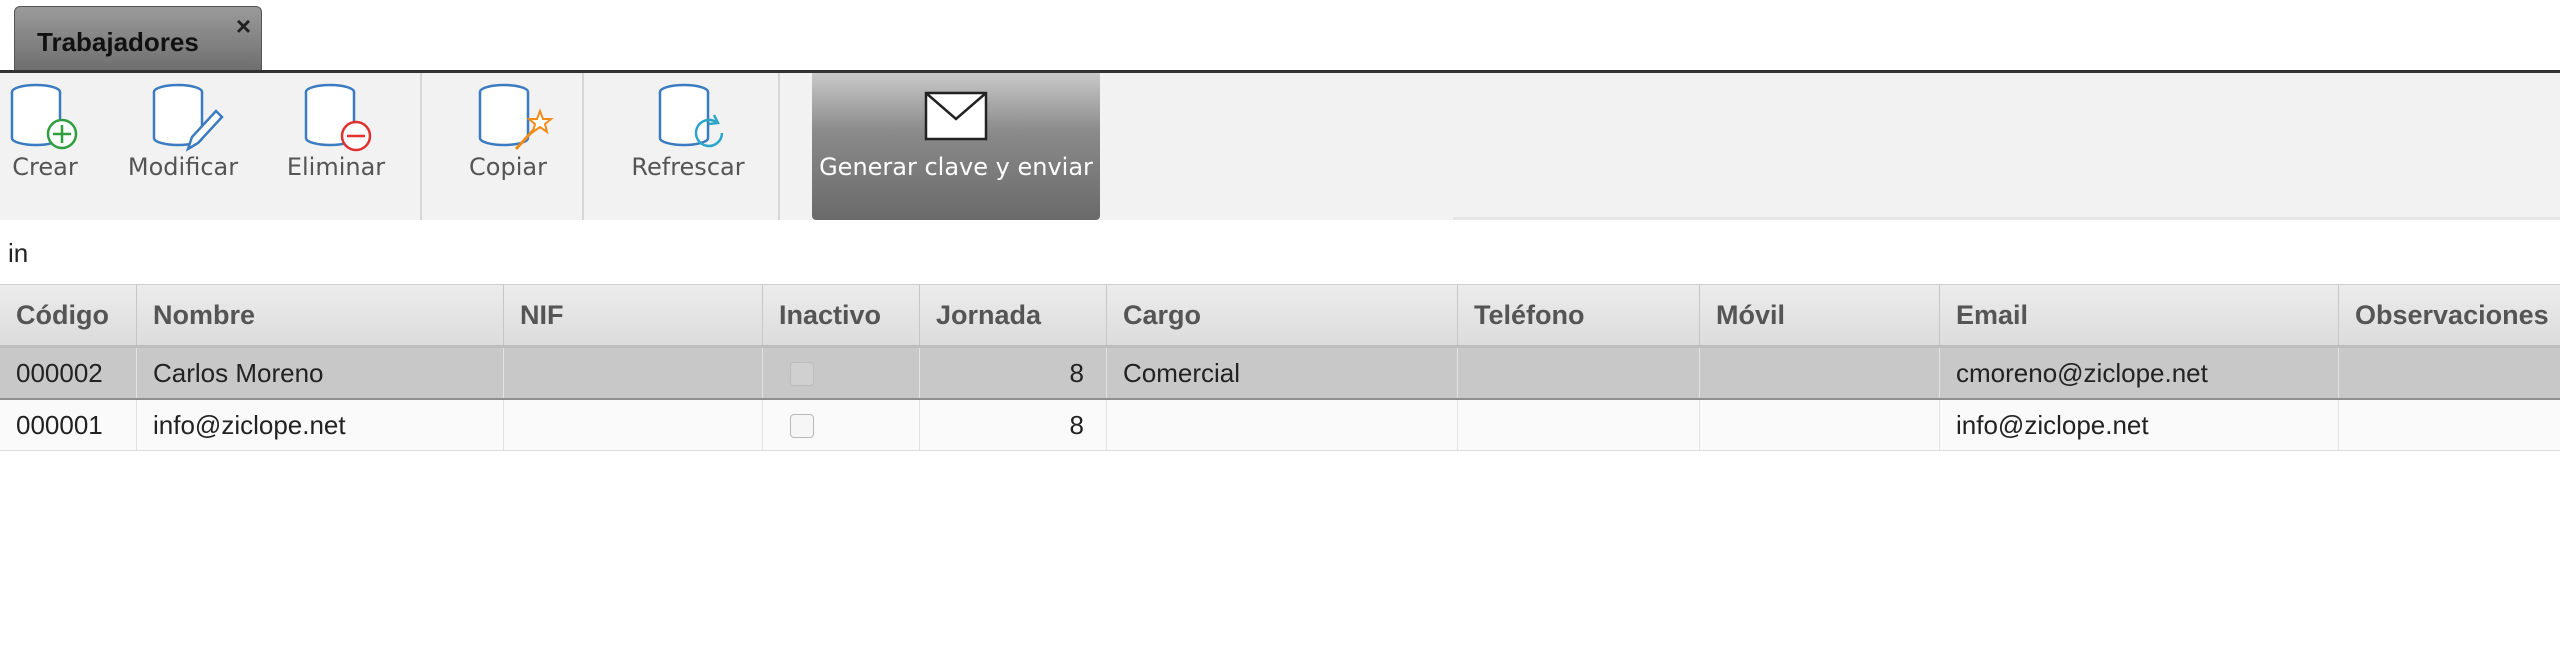 Image resolution: width=2560 pixels, height=669 pixels. Describe the element at coordinates (320, 373) in the screenshot. I see `cell-nombre: Carlos Moreno` at that location.